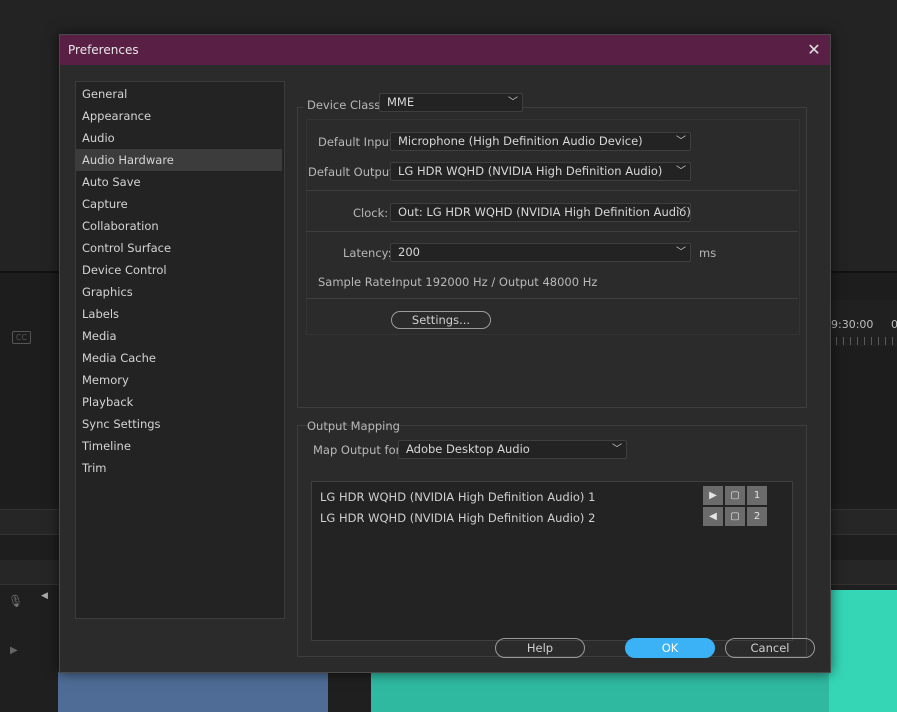  Describe the element at coordinates (179, 138) in the screenshot. I see `sidebar-item-audio: Audio` at that location.